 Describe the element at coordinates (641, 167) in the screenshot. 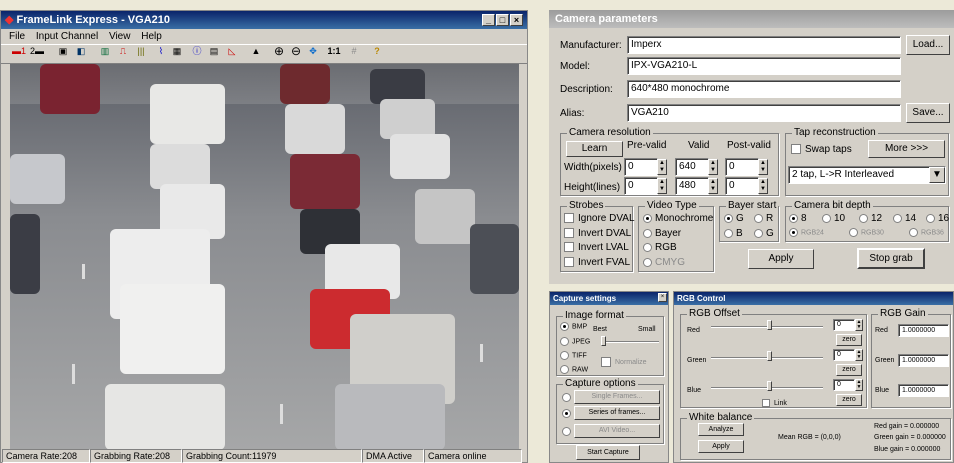

I see `width-prevalid-field: 0` at that location.